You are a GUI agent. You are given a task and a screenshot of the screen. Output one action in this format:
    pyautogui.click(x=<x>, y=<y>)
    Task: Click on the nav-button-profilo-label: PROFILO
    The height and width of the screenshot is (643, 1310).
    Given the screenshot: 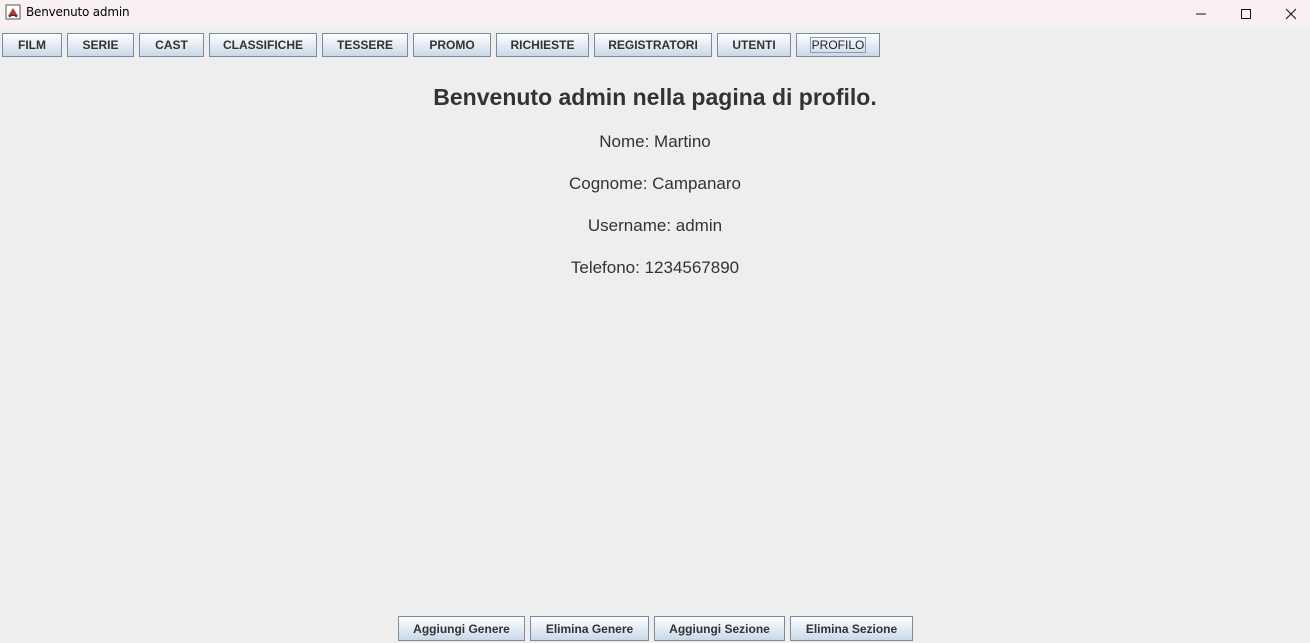 What is the action you would take?
    pyautogui.click(x=838, y=45)
    